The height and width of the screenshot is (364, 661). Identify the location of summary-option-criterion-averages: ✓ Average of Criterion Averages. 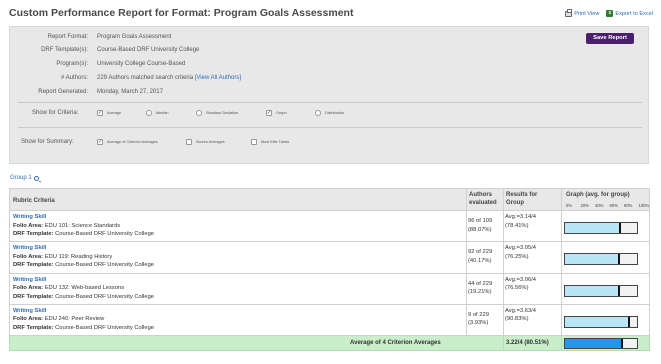
(127, 142).